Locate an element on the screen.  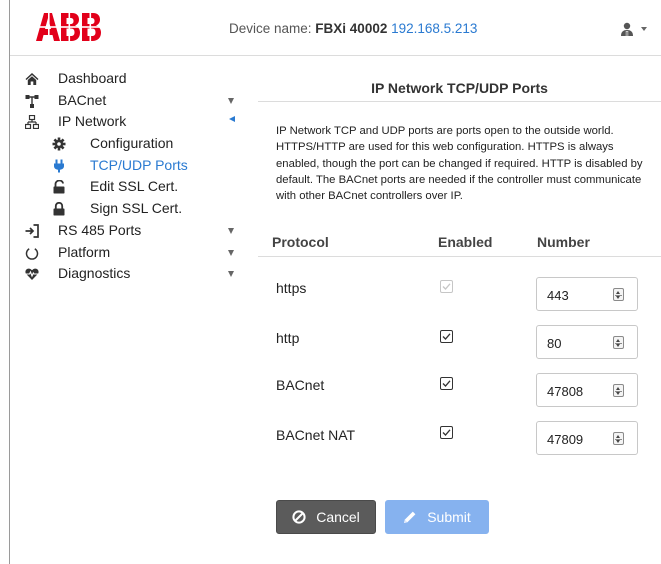
http-port-input: 80 is located at coordinates (587, 342).